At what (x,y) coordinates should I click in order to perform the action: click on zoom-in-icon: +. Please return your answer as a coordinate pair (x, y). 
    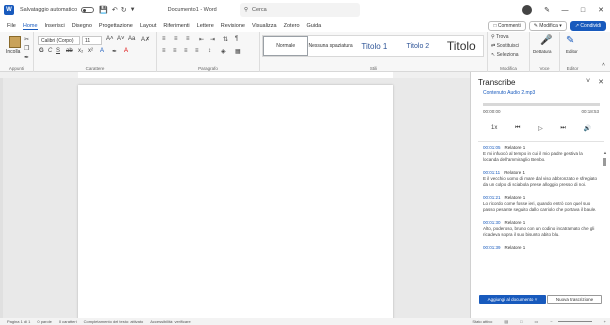
    Looking at the image, I should click on (605, 321).